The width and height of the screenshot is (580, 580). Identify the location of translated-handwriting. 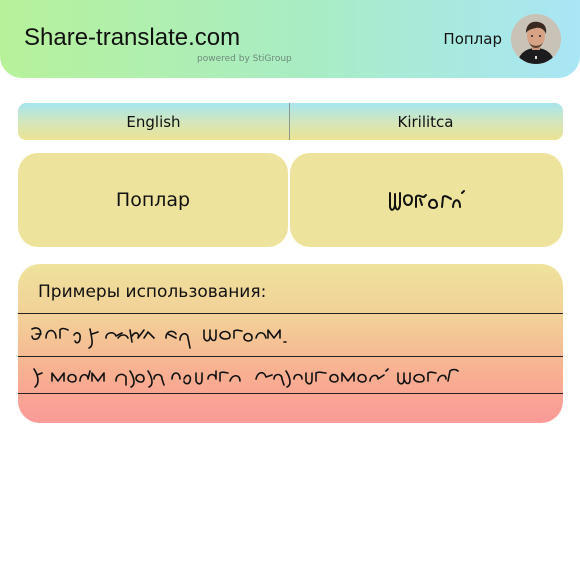
(426, 200).